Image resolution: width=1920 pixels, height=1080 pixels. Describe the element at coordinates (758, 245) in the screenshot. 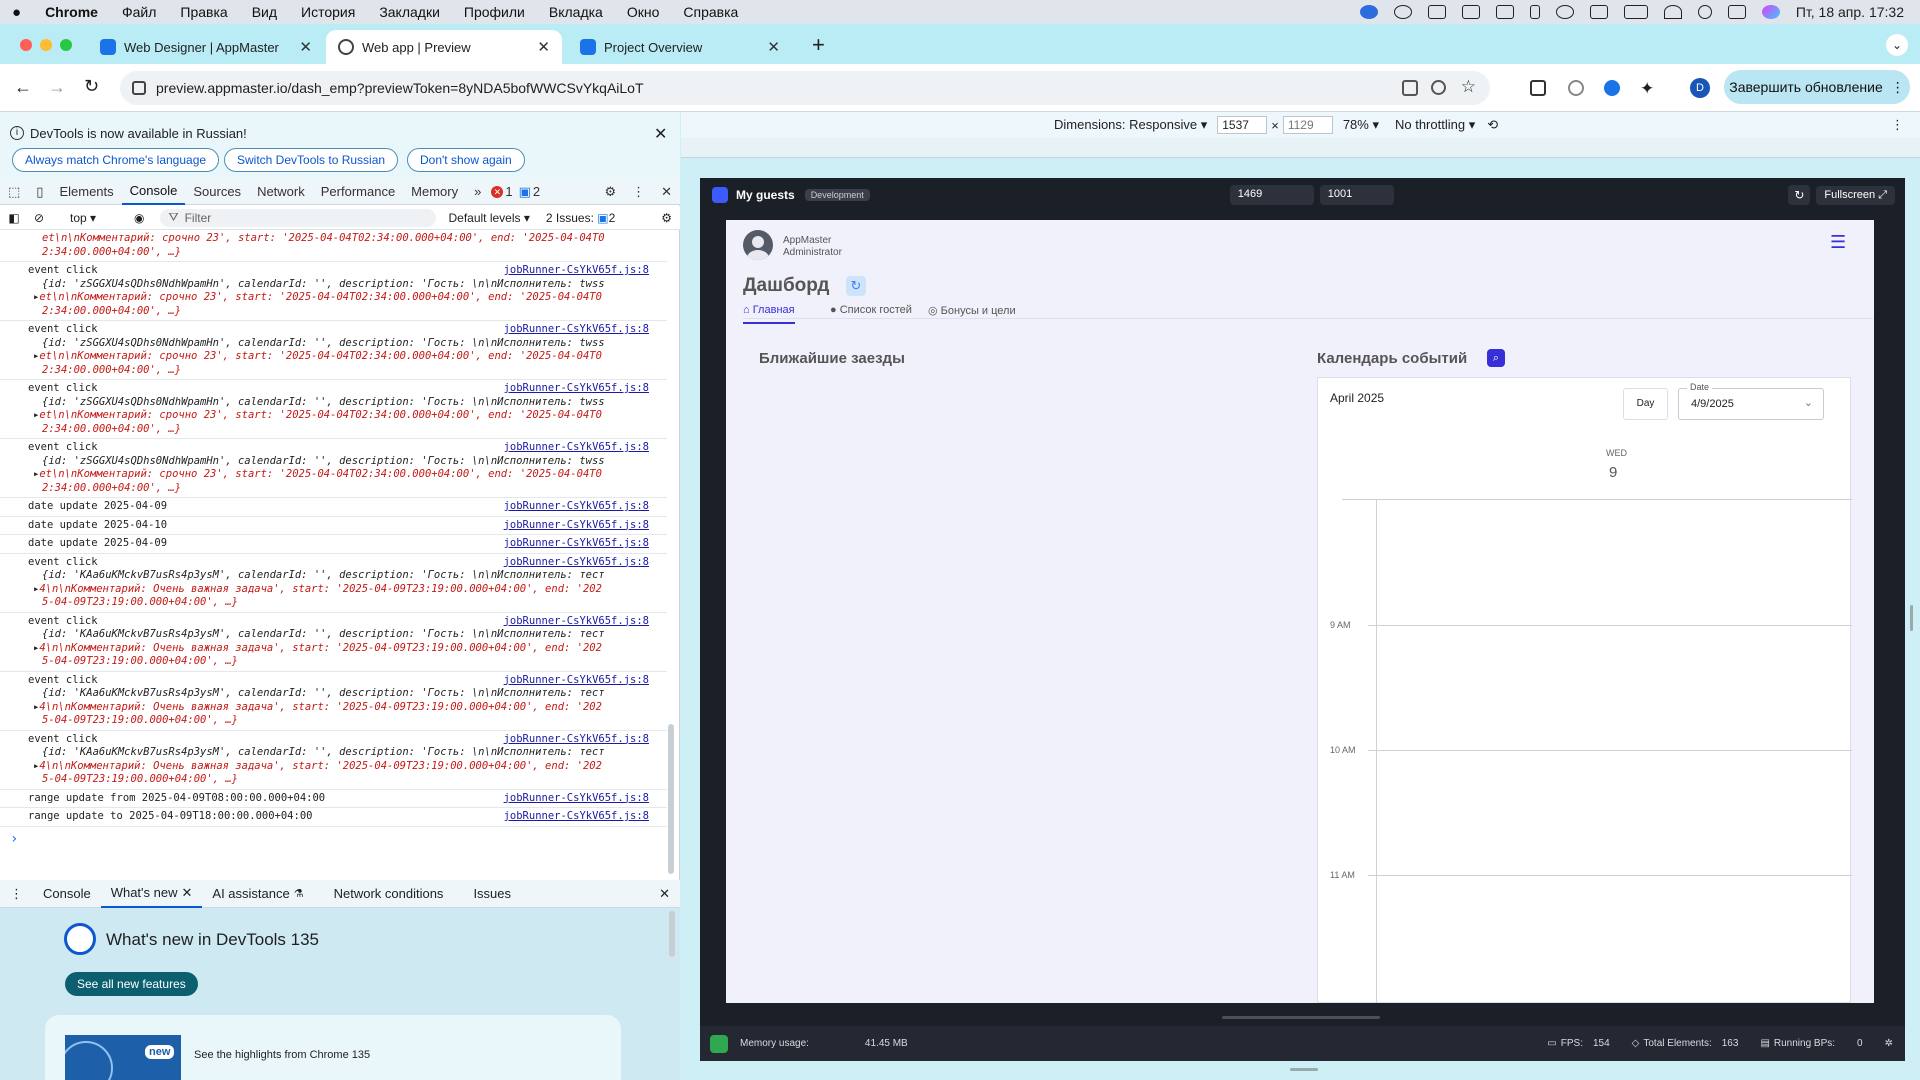

I see `avatar` at that location.